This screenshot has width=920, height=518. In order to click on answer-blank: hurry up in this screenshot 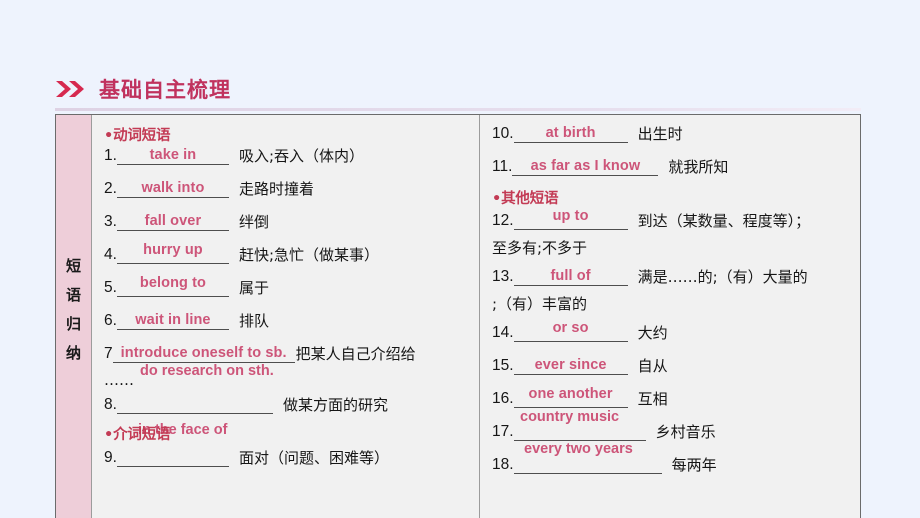, I will do `click(172, 253)`.